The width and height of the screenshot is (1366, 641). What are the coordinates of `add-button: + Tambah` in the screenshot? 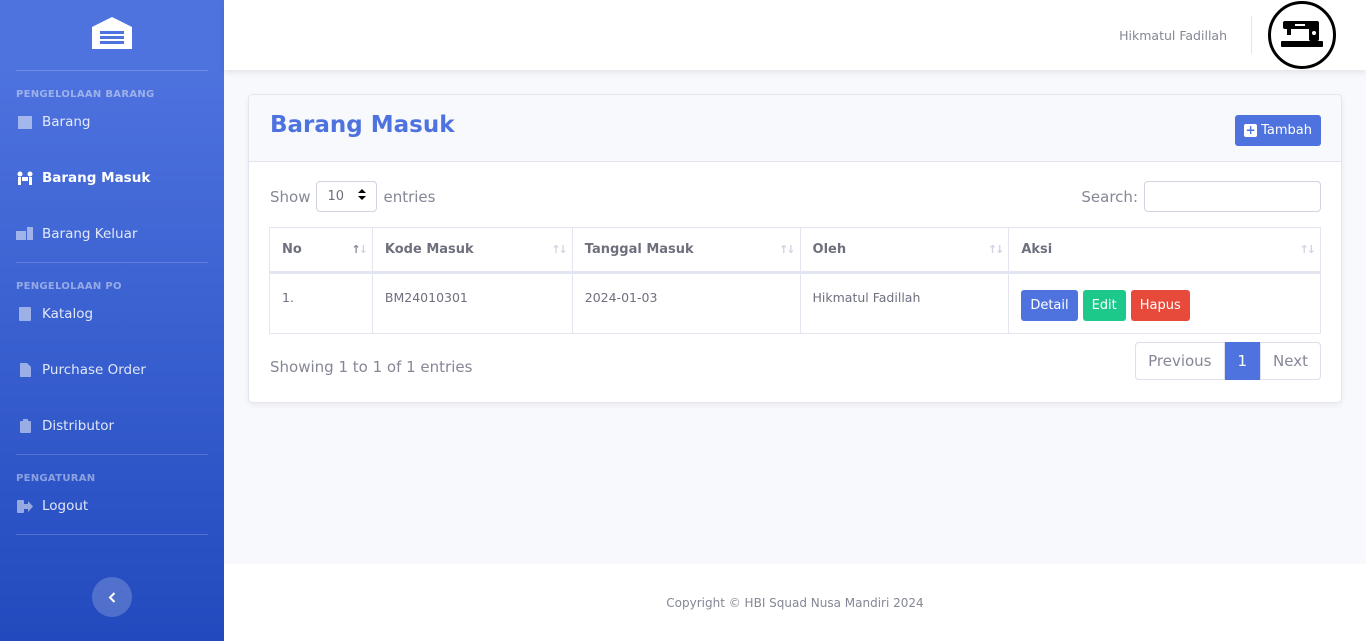 It's located at (1278, 130).